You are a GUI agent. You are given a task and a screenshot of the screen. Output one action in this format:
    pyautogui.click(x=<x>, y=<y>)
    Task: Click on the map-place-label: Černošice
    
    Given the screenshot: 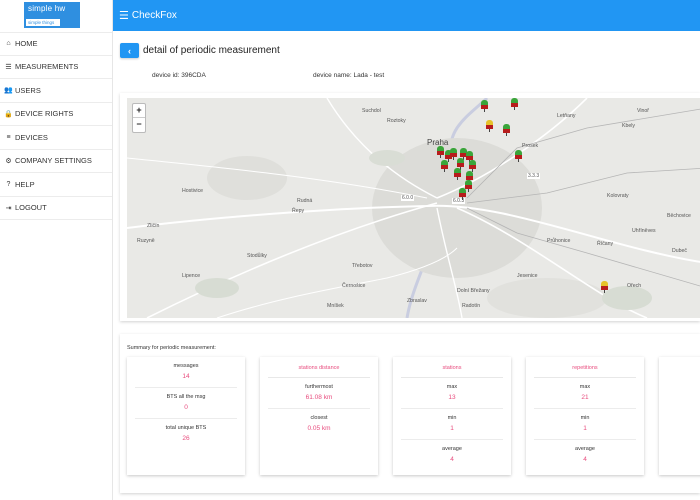 What is the action you would take?
    pyautogui.click(x=354, y=286)
    